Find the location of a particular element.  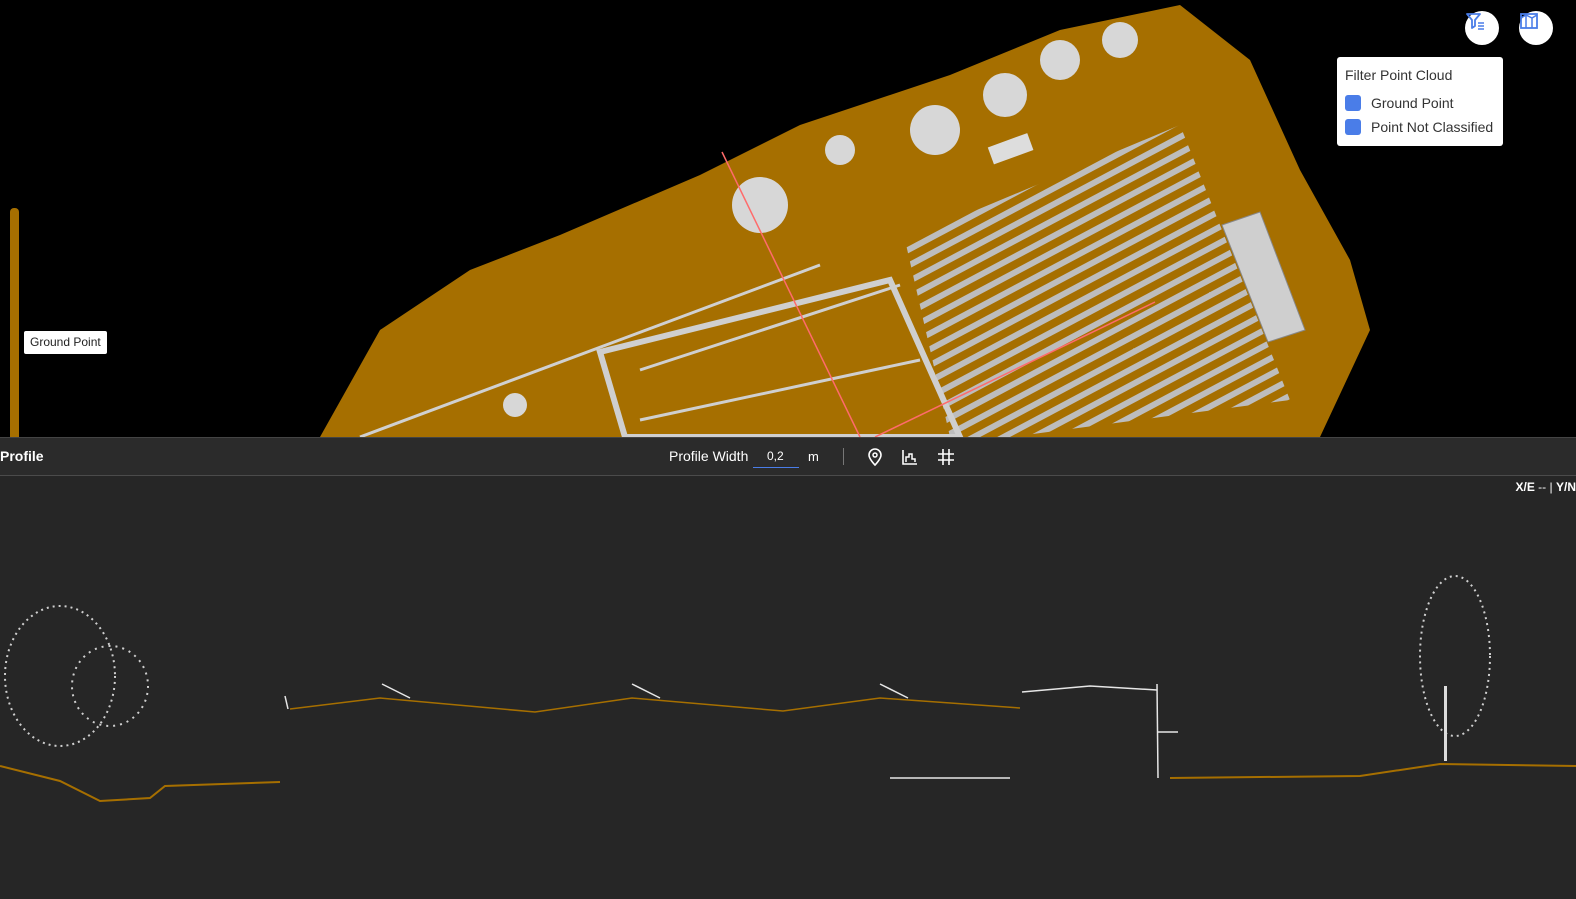

profile-width-unit: m is located at coordinates (813, 456).